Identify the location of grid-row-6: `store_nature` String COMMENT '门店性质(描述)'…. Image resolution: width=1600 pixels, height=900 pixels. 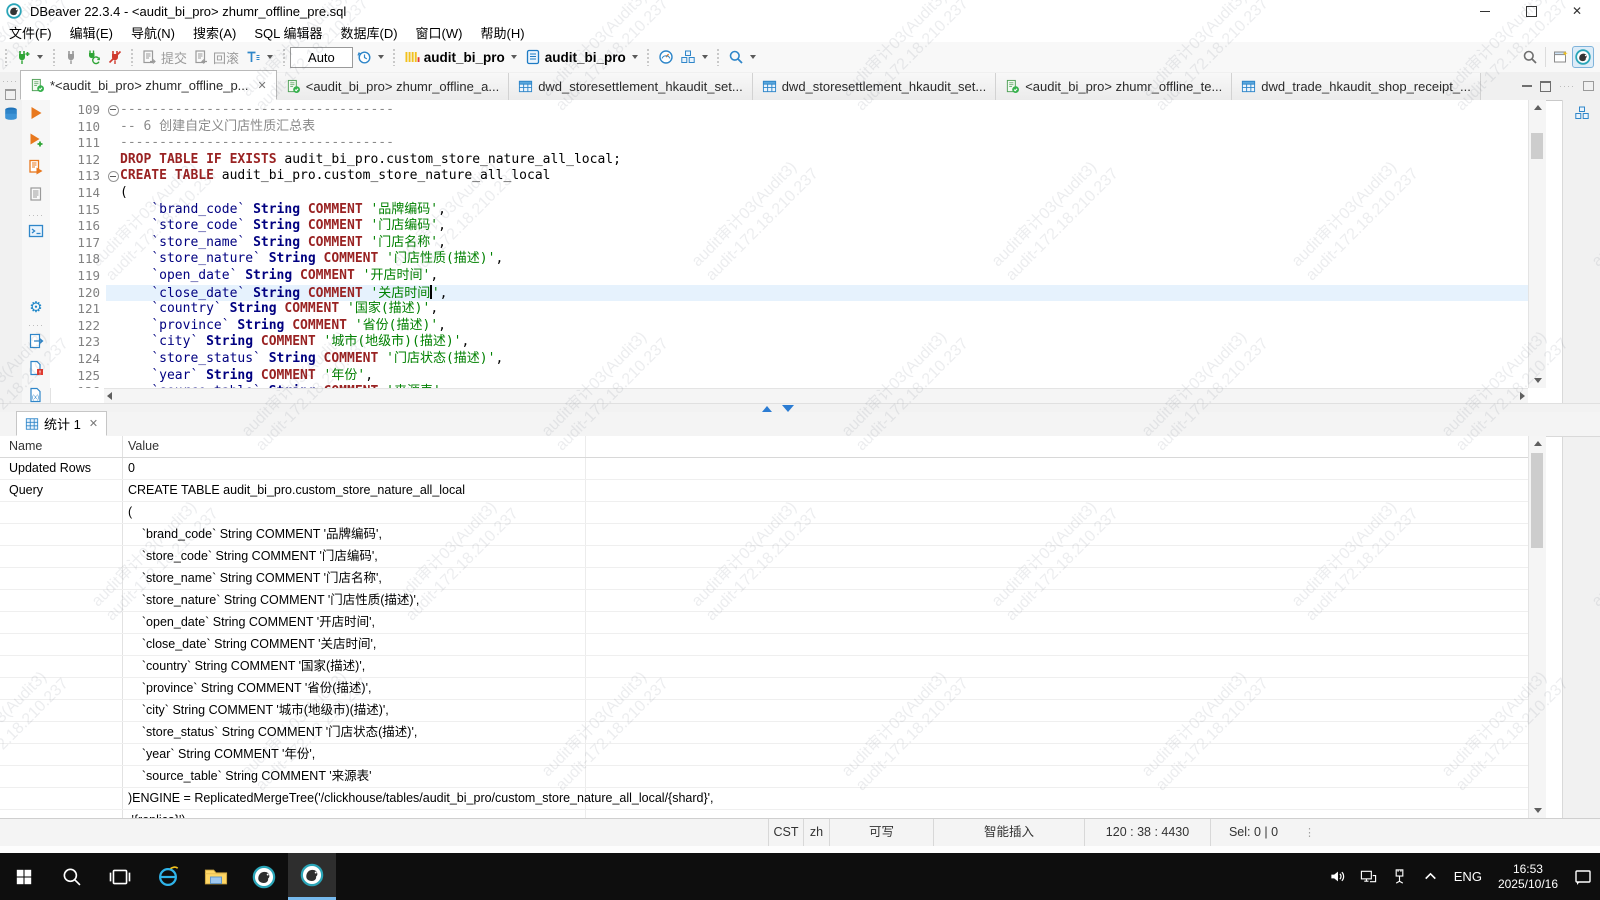
(764, 601).